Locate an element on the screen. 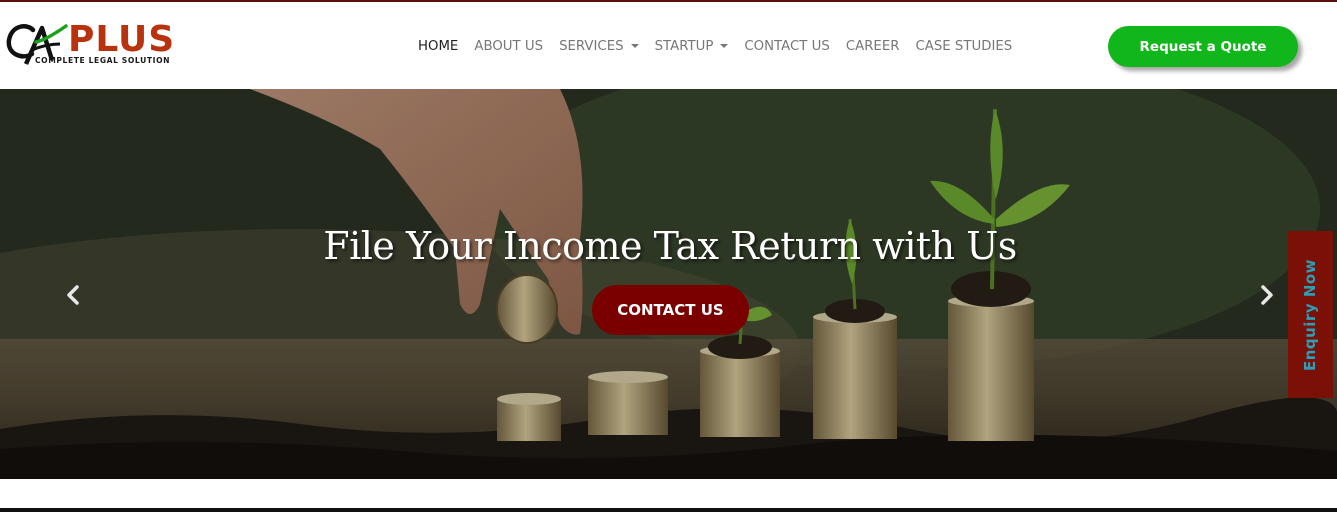 The image size is (1337, 512). nav-career: CAREER is located at coordinates (873, 46).